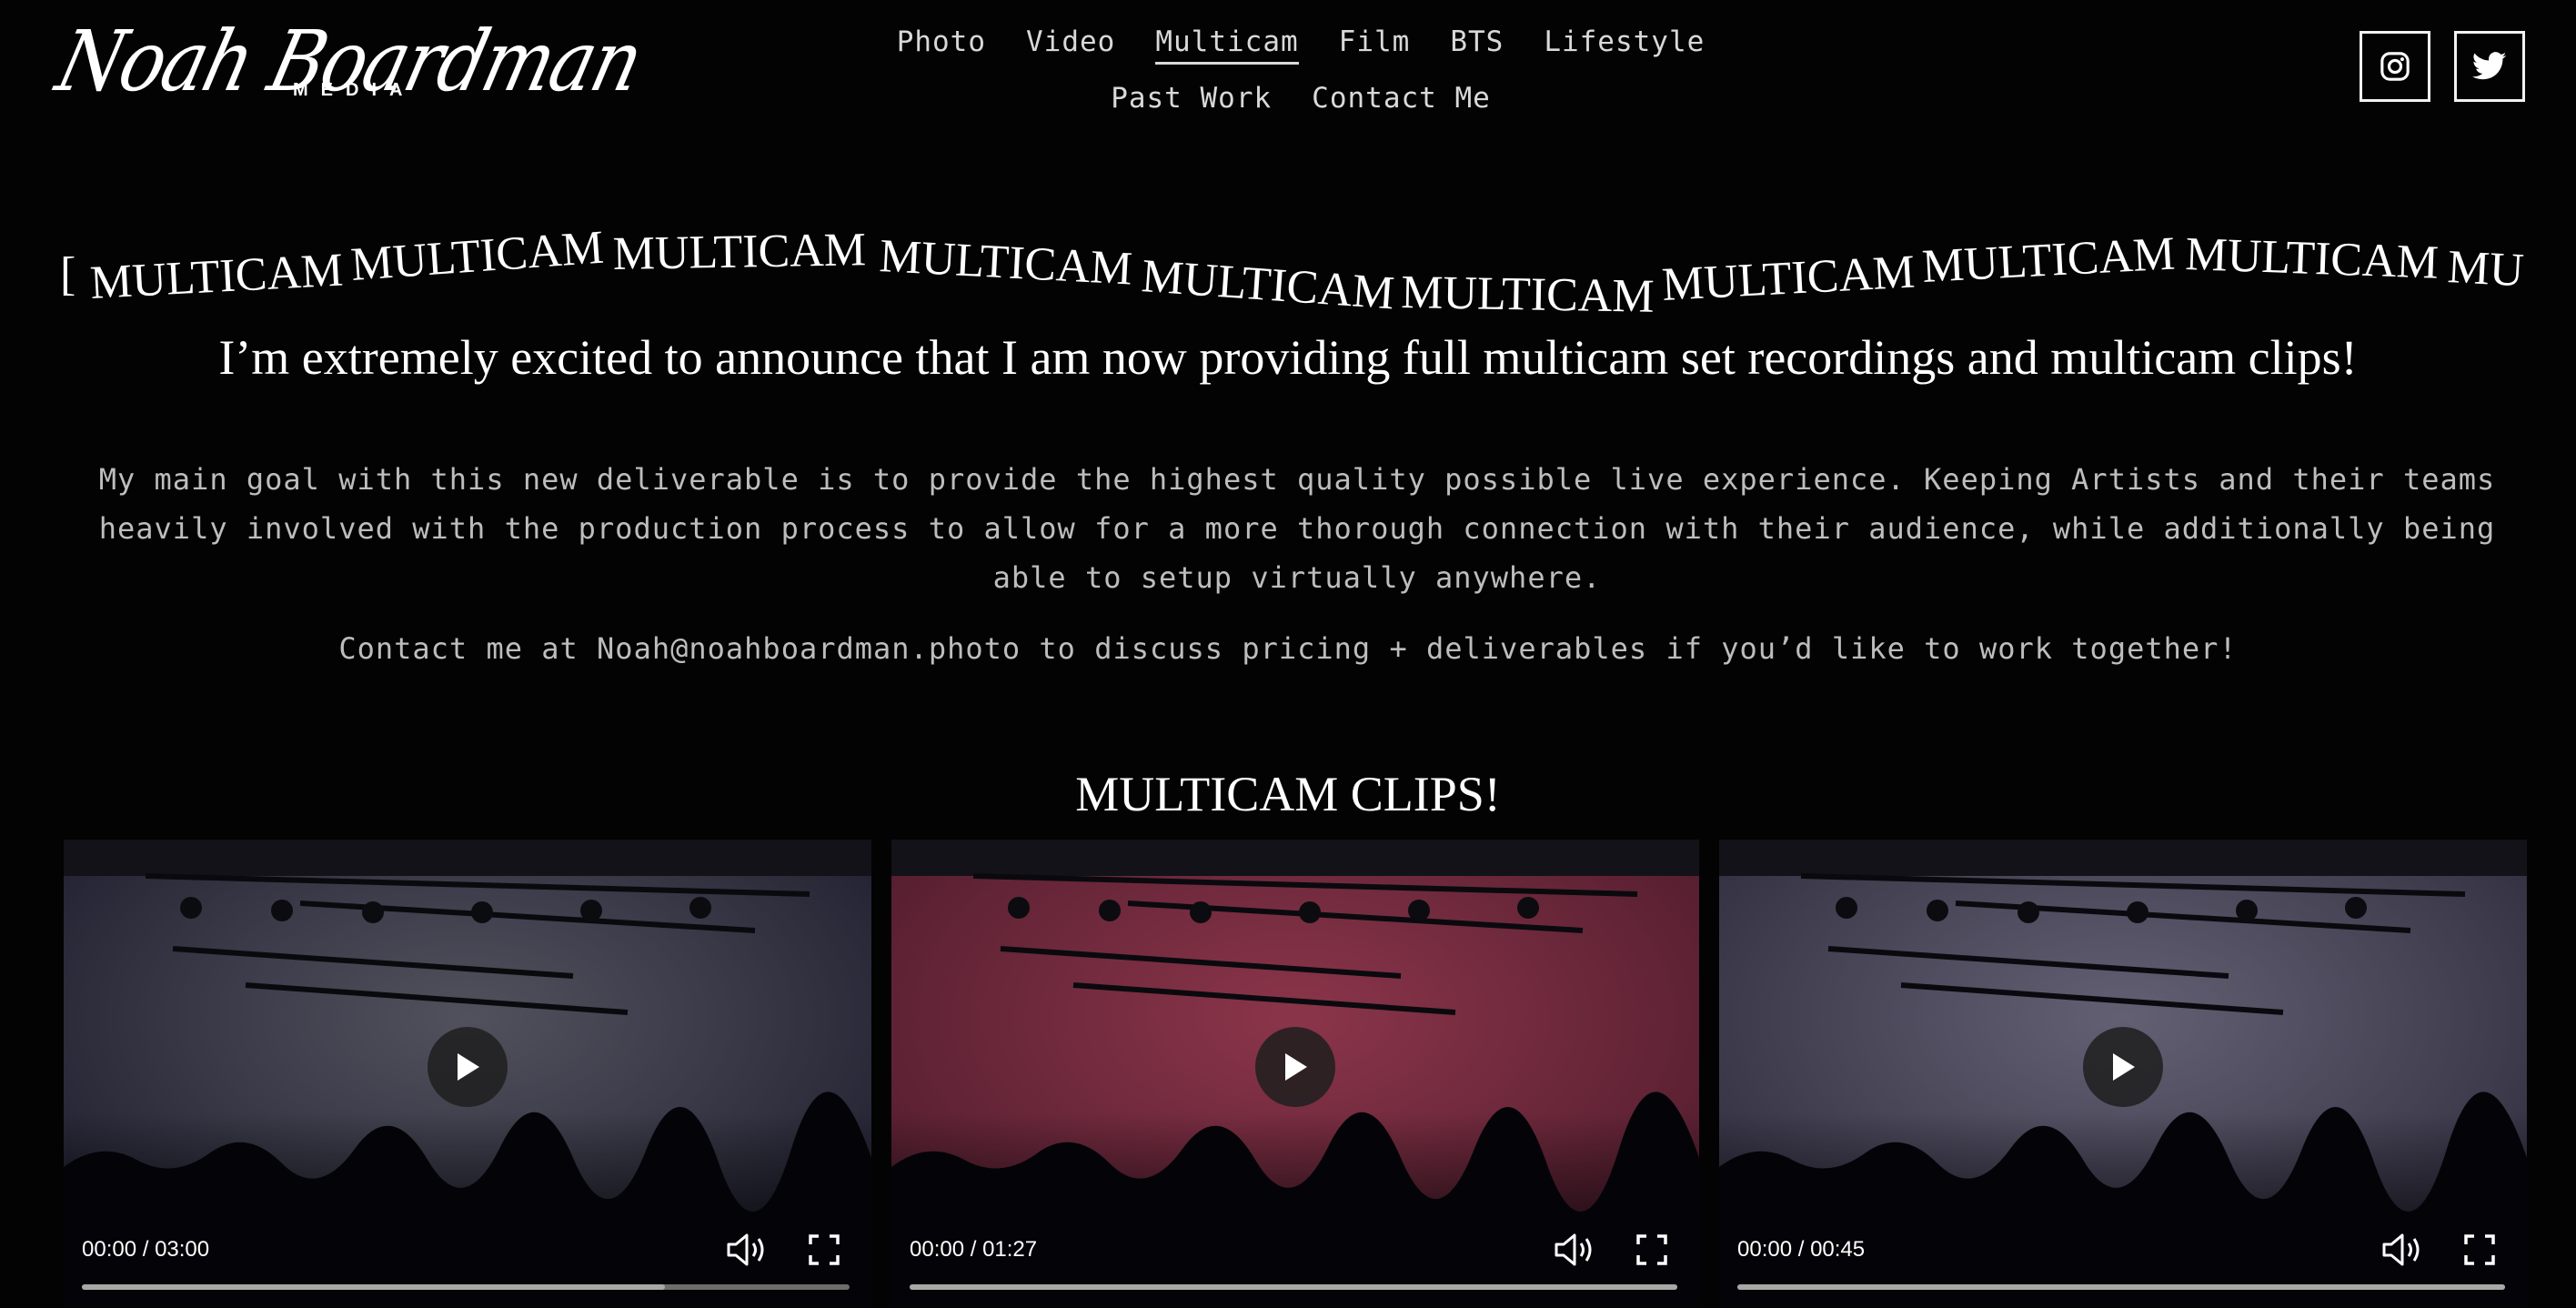 The image size is (2576, 1308). What do you see at coordinates (67, 274) in the screenshot?
I see `marquee-fragment-start: [` at bounding box center [67, 274].